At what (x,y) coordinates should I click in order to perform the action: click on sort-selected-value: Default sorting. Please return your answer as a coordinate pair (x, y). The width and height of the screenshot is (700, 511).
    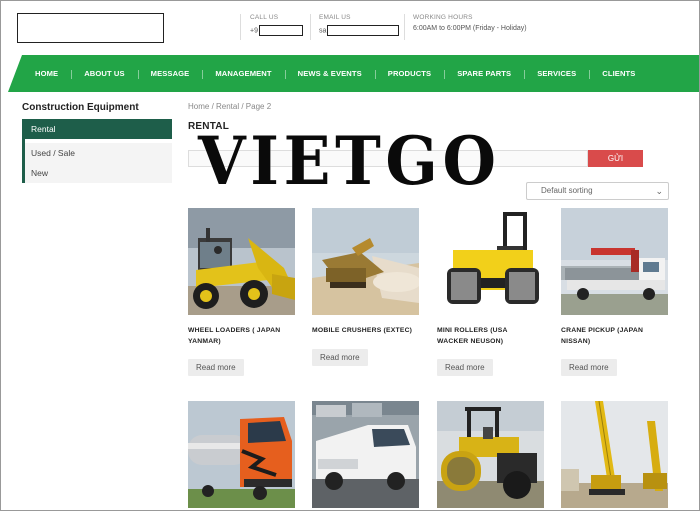
    Looking at the image, I should click on (567, 190).